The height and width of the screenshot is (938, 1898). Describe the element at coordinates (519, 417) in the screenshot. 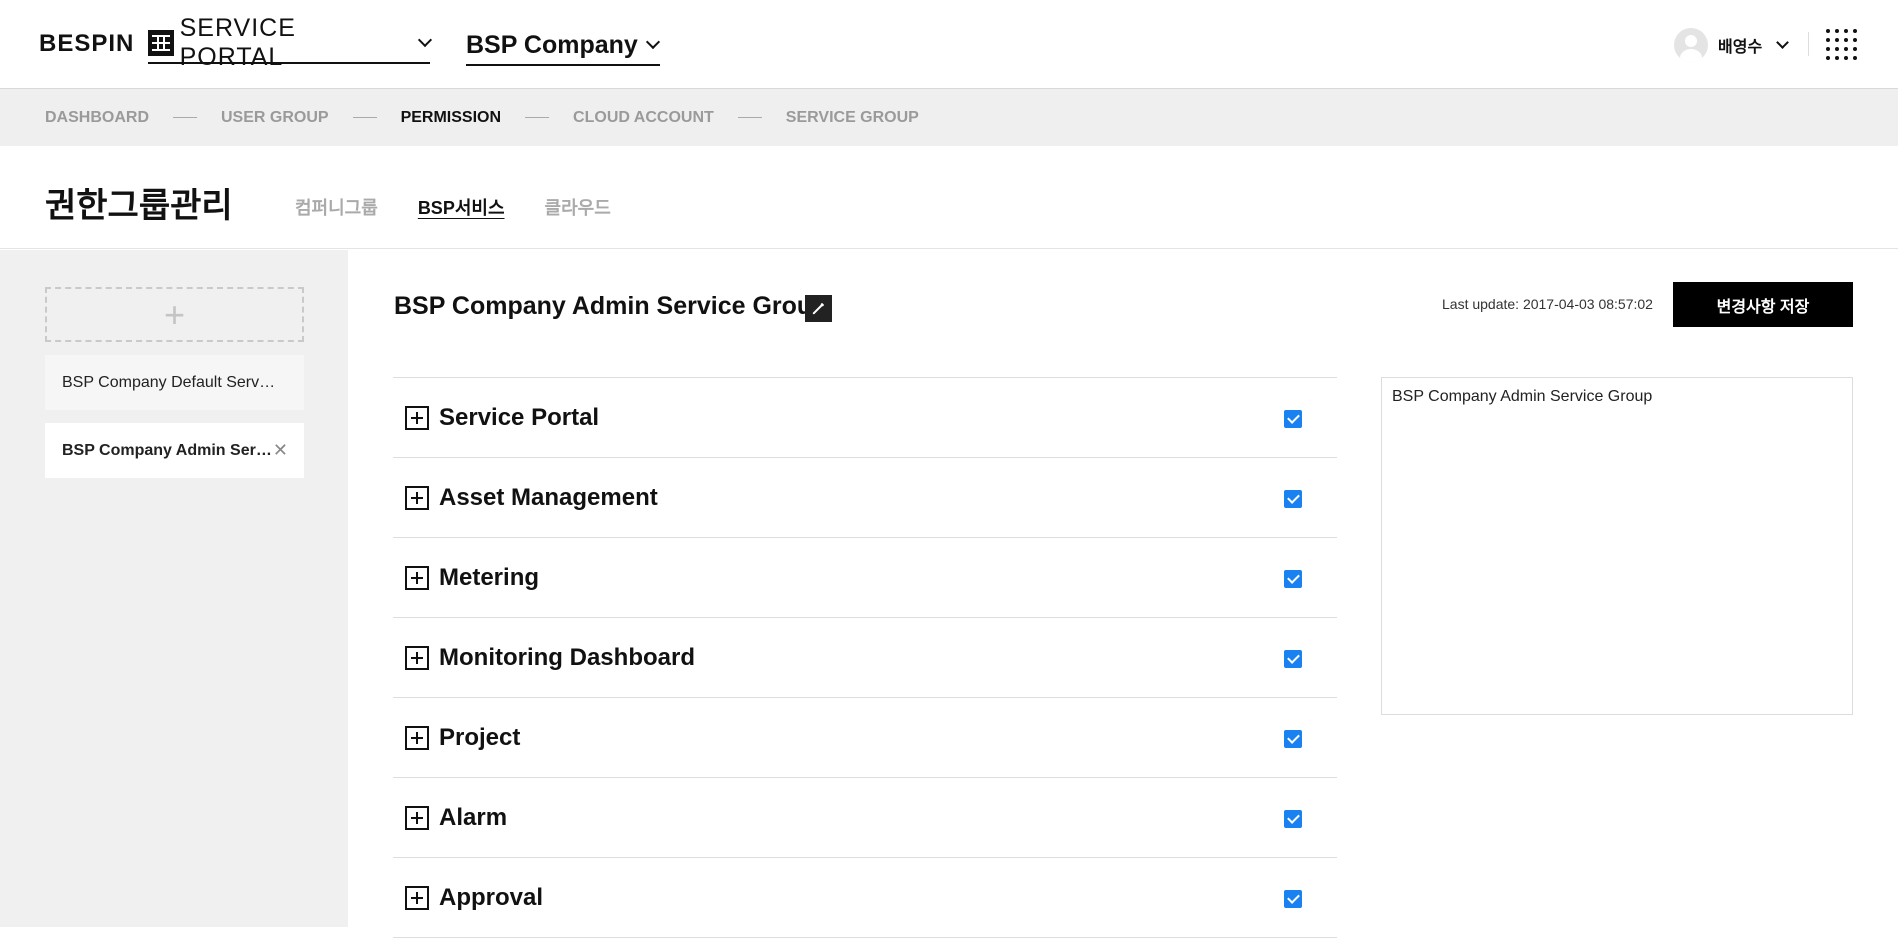

I see `permission-label: Service Portal` at that location.